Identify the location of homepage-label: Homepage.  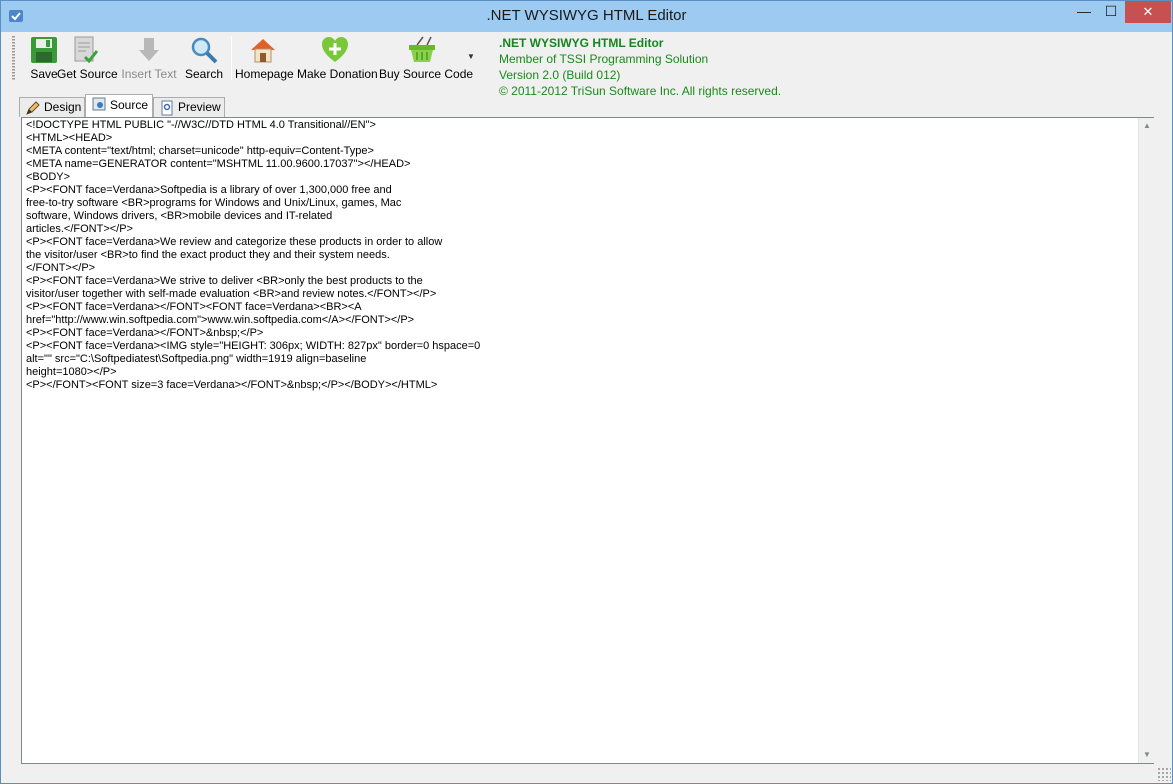
(264, 74).